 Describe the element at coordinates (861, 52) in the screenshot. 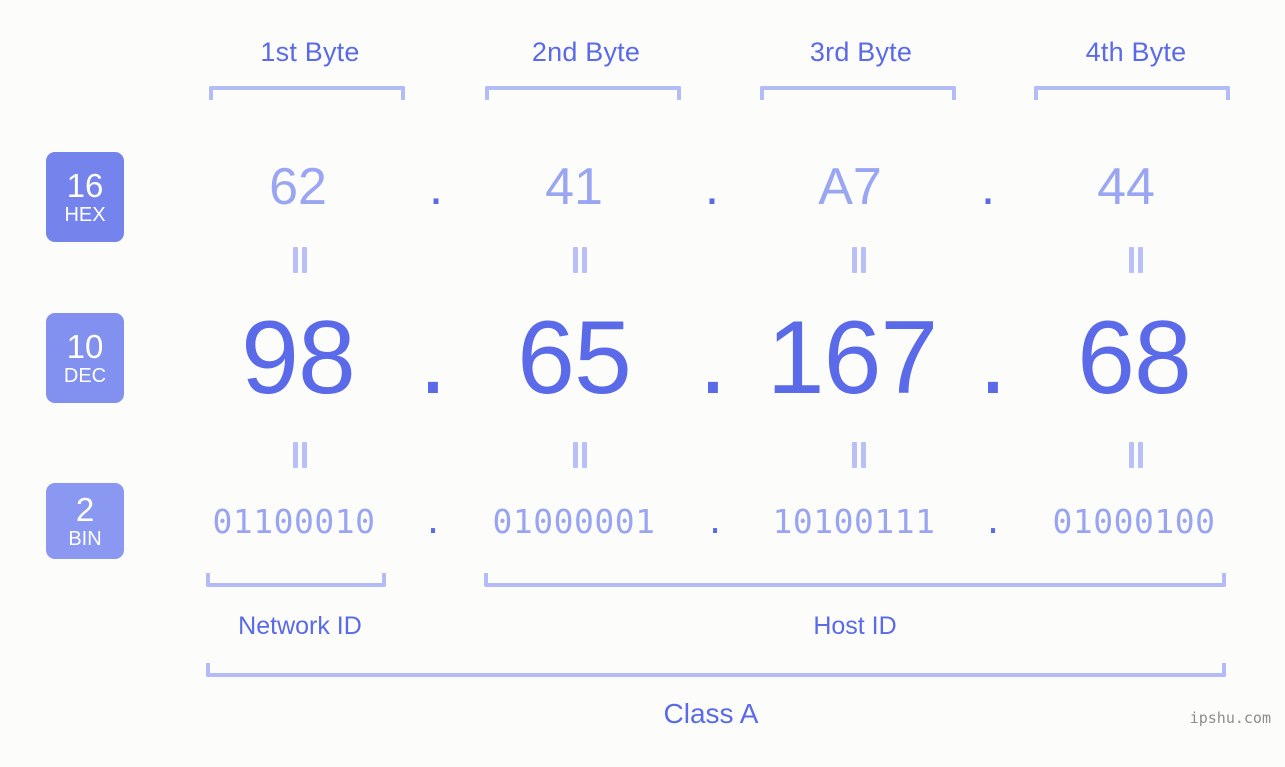

I see `byte-label-3: 3rd Byte` at that location.